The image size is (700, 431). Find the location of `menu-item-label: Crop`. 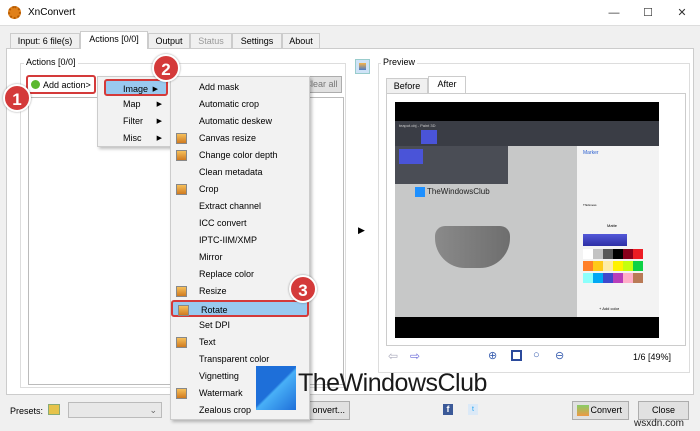

menu-item-label: Crop is located at coordinates (209, 189).